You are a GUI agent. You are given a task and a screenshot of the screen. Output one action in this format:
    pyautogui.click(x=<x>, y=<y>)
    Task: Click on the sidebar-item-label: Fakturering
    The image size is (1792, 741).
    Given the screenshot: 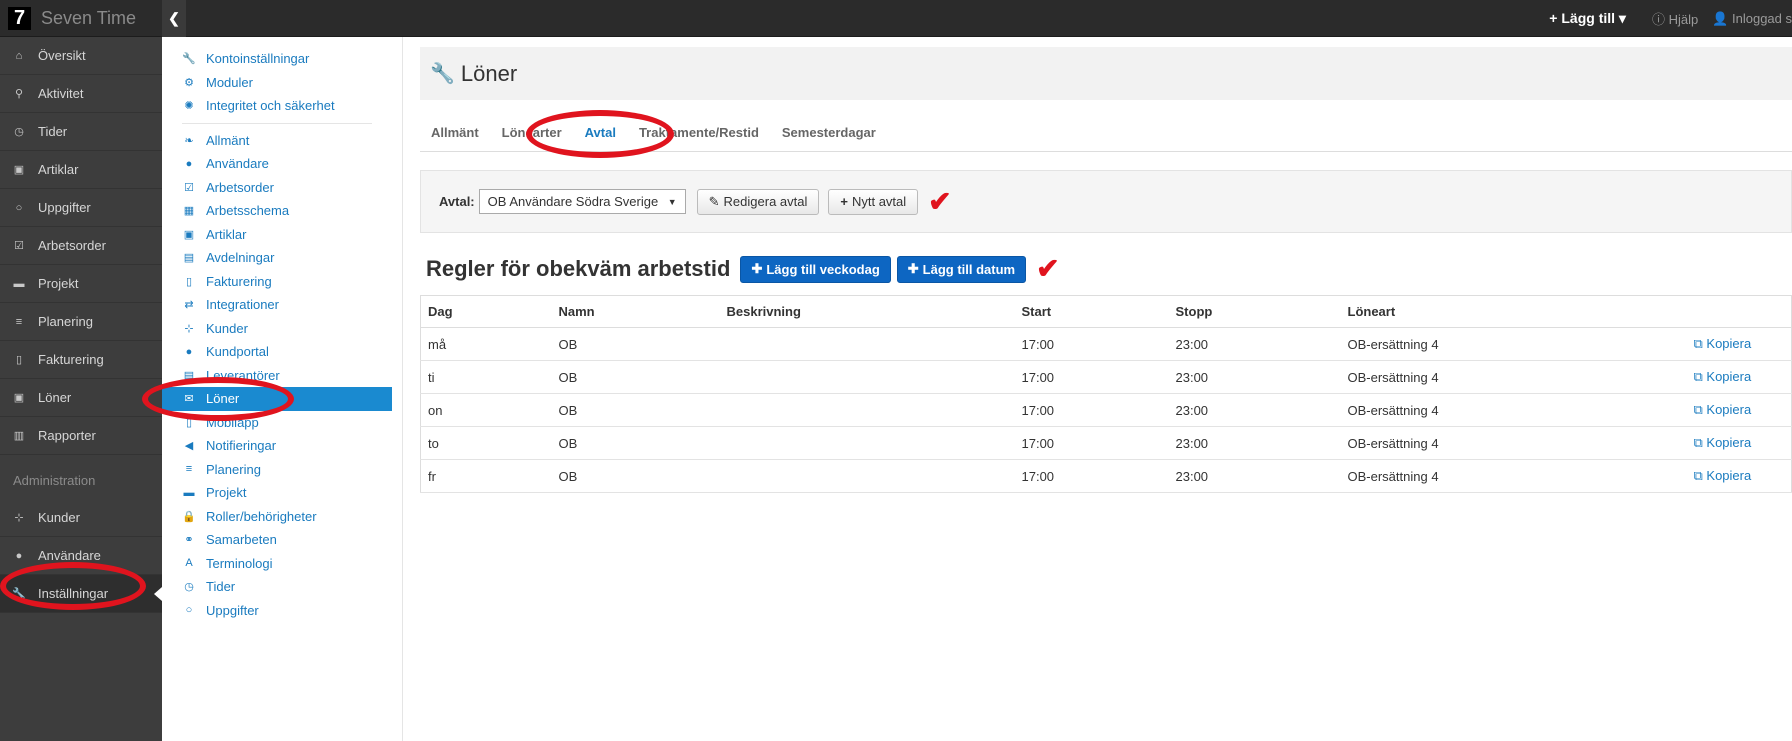 What is the action you would take?
    pyautogui.click(x=71, y=359)
    